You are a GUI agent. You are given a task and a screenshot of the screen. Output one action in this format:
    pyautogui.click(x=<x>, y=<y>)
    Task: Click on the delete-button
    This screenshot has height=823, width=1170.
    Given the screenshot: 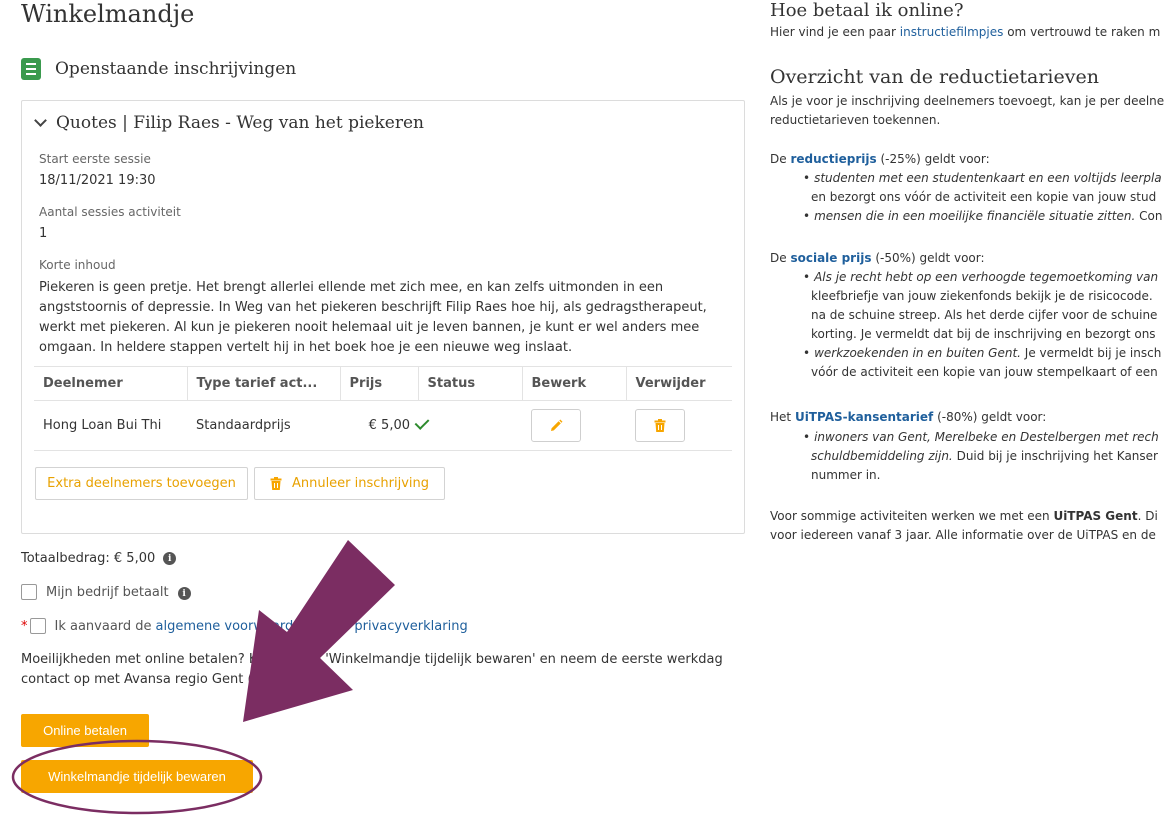 What is the action you would take?
    pyautogui.click(x=660, y=425)
    